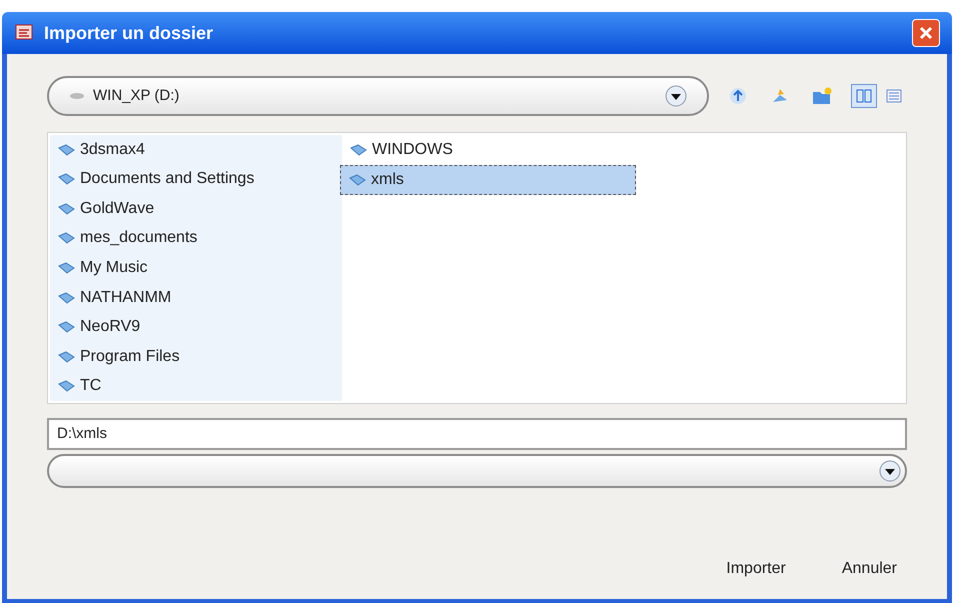 This screenshot has height=603, width=954. What do you see at coordinates (196, 150) in the screenshot?
I see `folder-item: 3dsmax4` at bounding box center [196, 150].